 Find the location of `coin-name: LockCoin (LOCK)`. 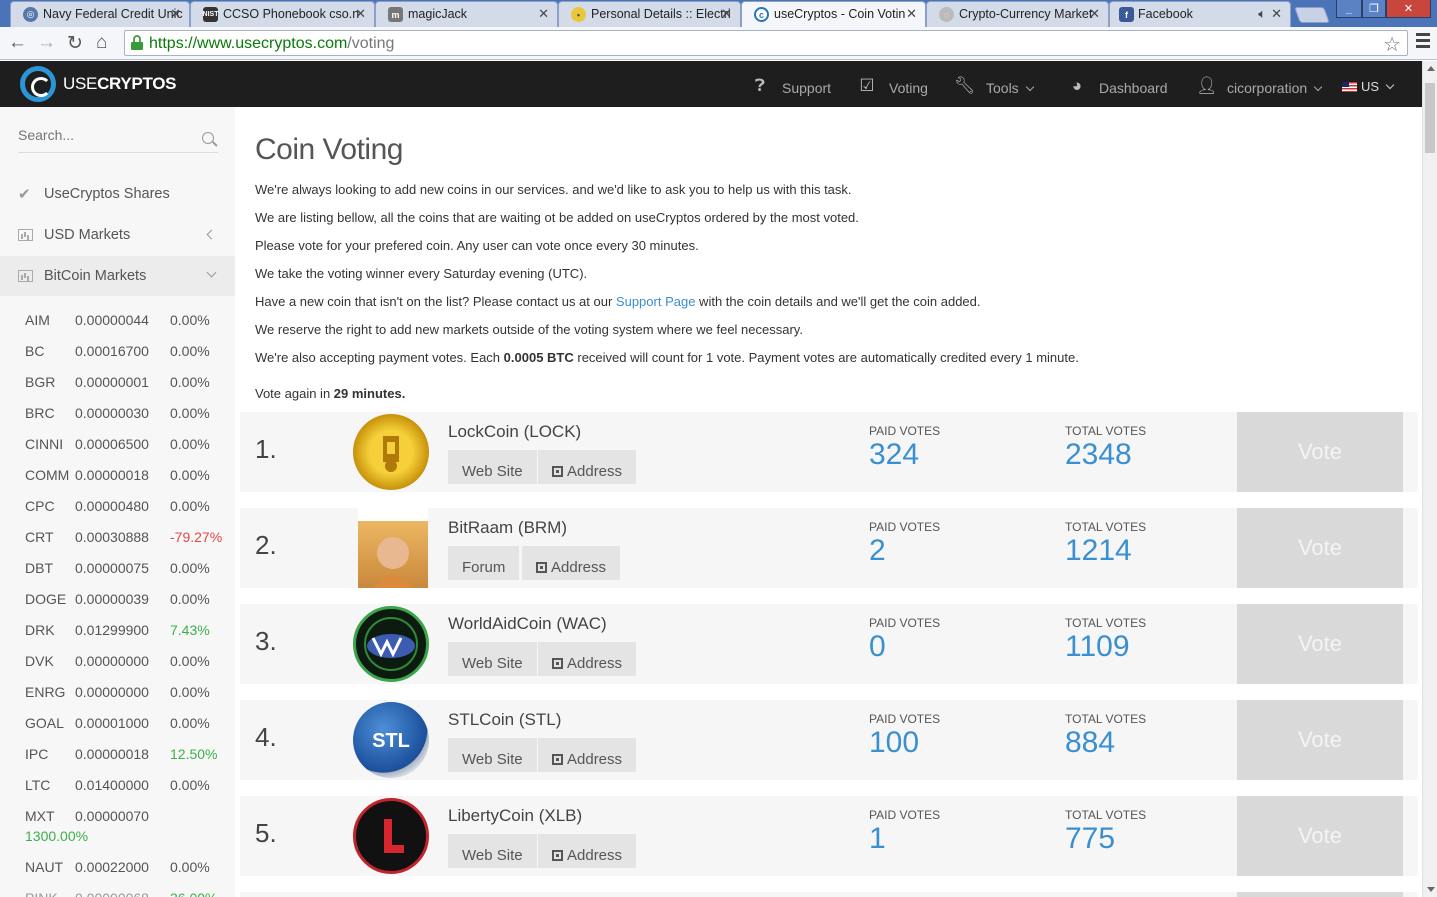

coin-name: LockCoin (LOCK) is located at coordinates (515, 431).